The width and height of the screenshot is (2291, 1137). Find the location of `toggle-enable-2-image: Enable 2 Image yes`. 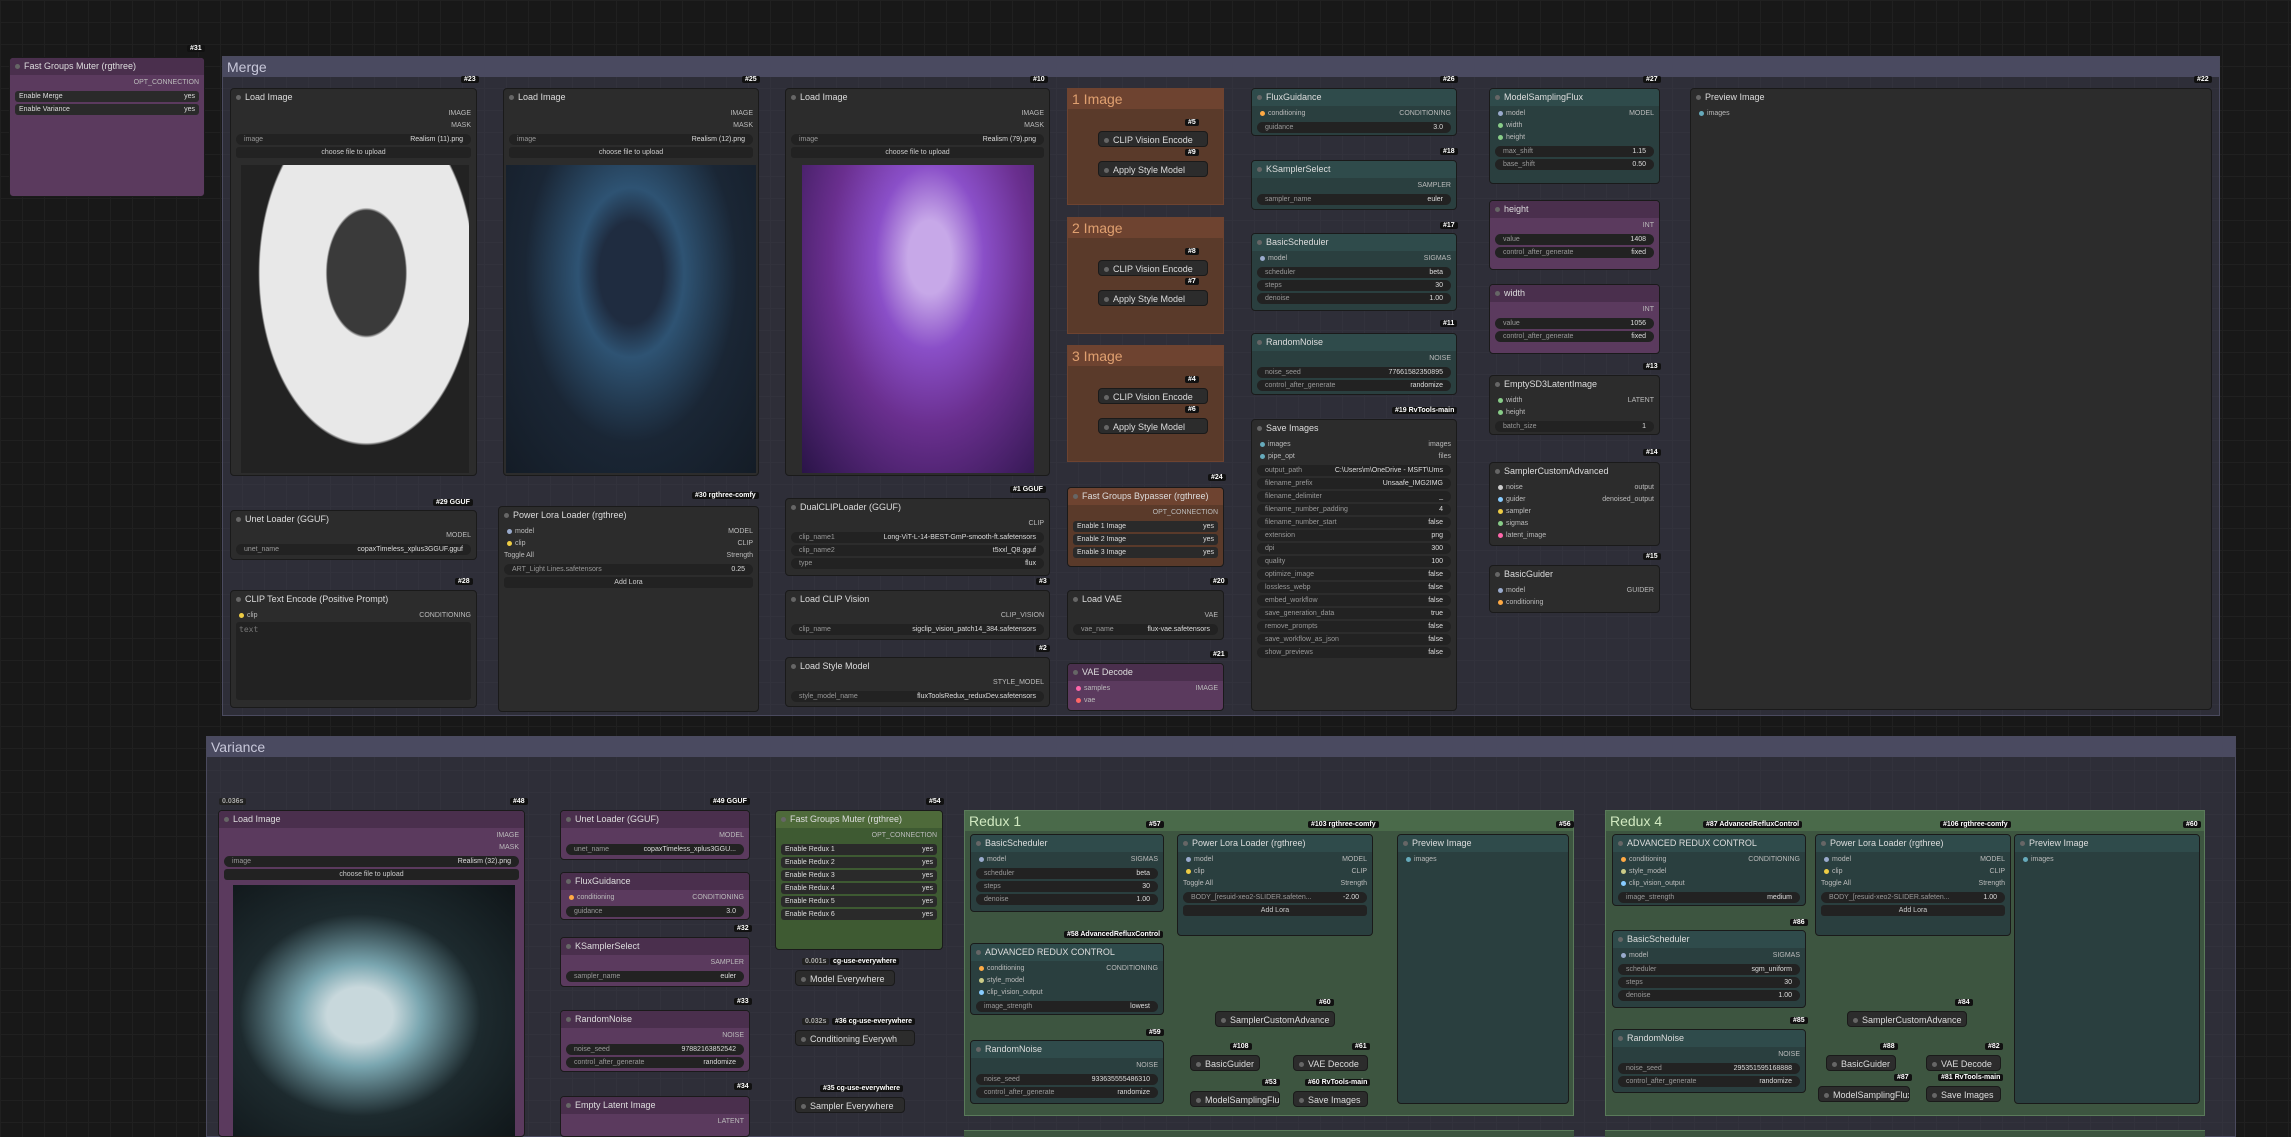

toggle-enable-2-image: Enable 2 Image yes is located at coordinates (1145, 539).